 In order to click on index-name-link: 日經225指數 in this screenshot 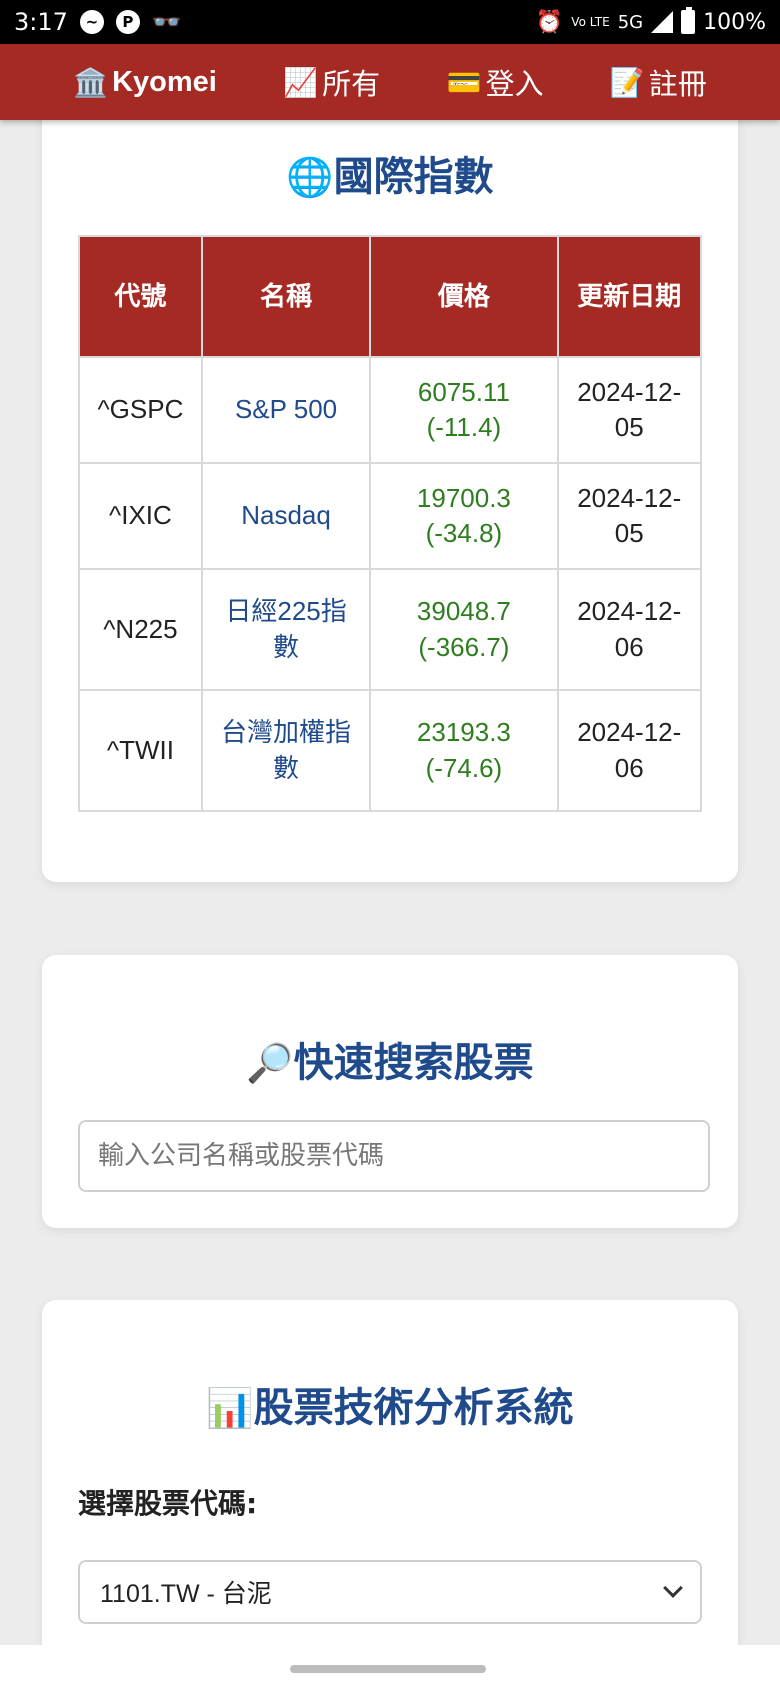, I will do `click(285, 628)`.